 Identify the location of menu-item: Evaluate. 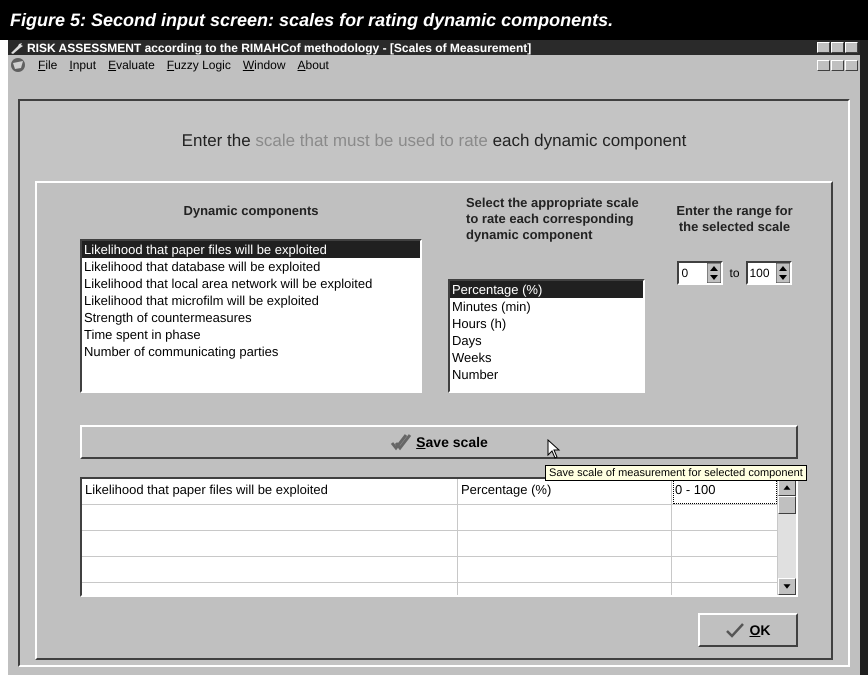
(131, 65).